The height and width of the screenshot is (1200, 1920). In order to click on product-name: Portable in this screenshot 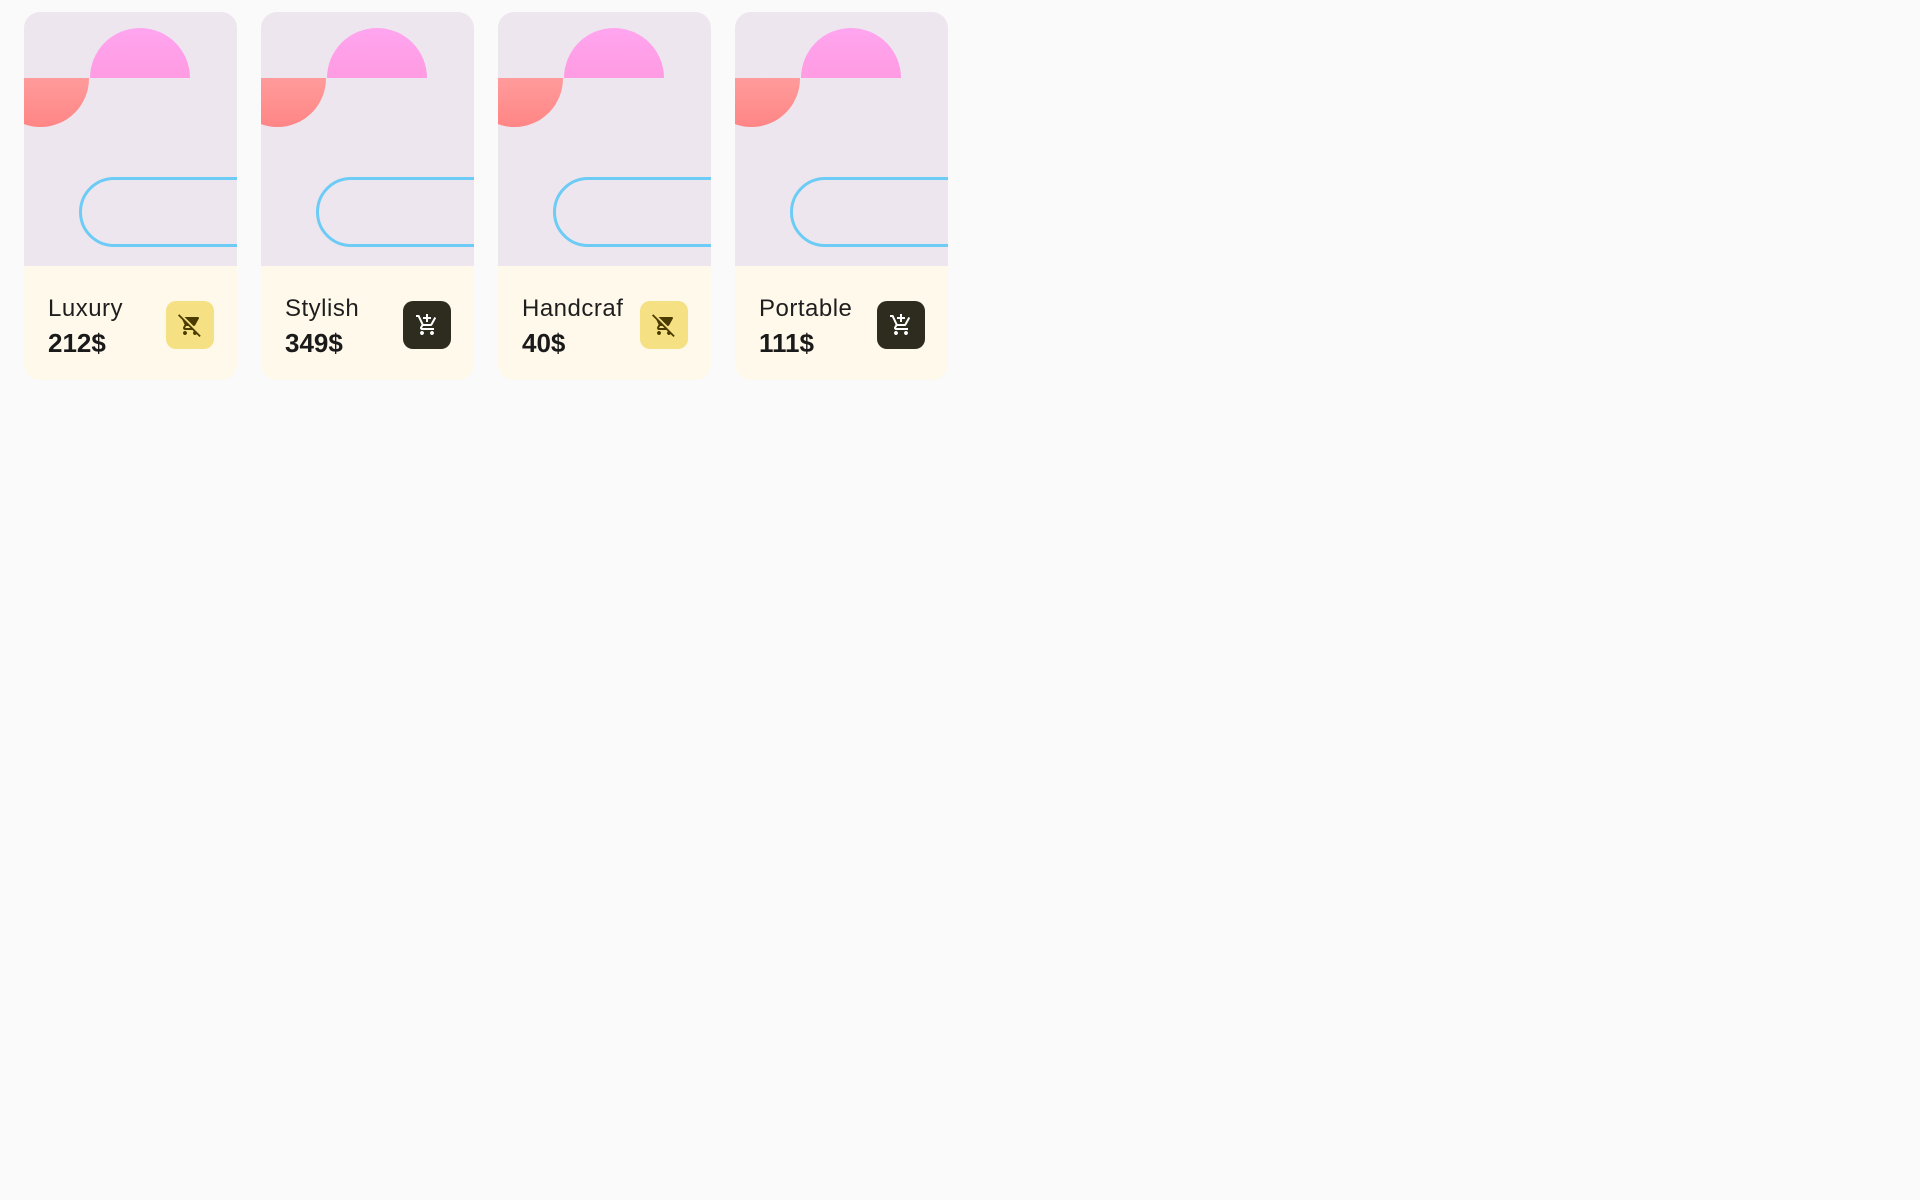, I will do `click(806, 308)`.